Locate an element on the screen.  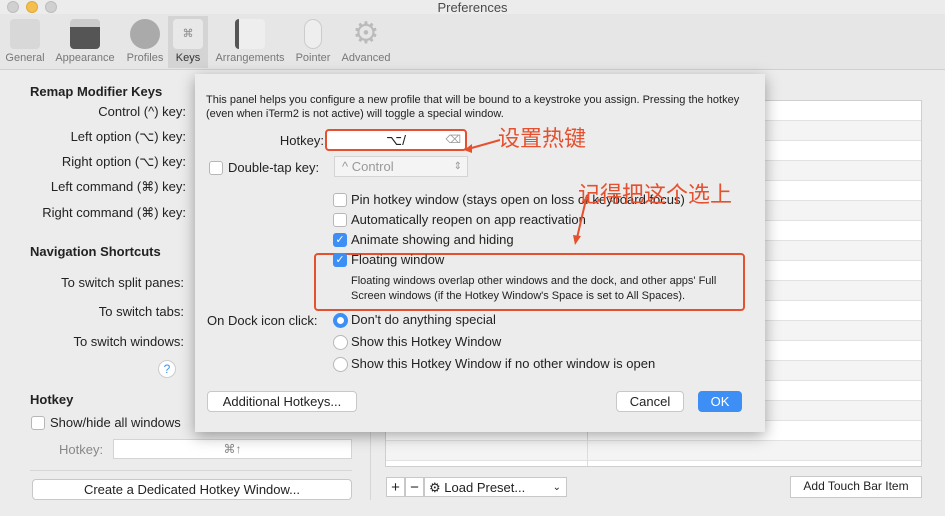
remap-header: Remap Modifier Keys is located at coordinates (96, 91).